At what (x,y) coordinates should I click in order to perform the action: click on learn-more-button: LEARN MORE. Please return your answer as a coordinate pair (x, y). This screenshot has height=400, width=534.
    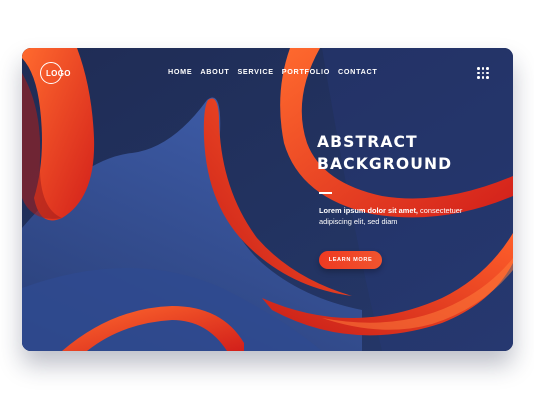
    Looking at the image, I should click on (350, 260).